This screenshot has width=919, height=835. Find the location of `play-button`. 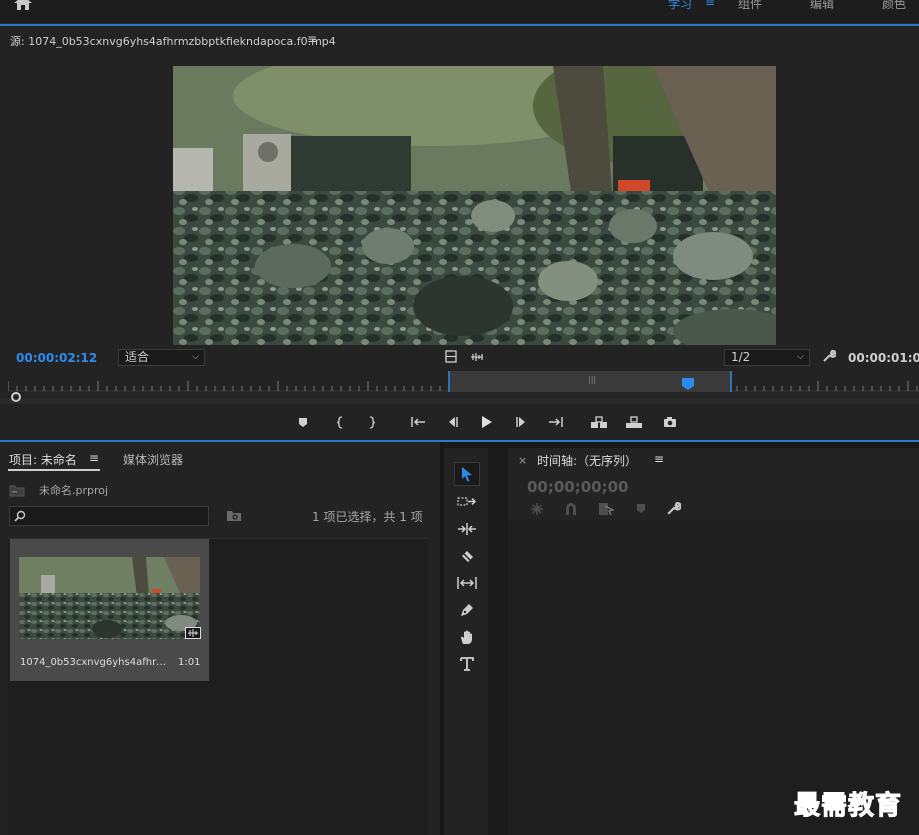

play-button is located at coordinates (487, 422).